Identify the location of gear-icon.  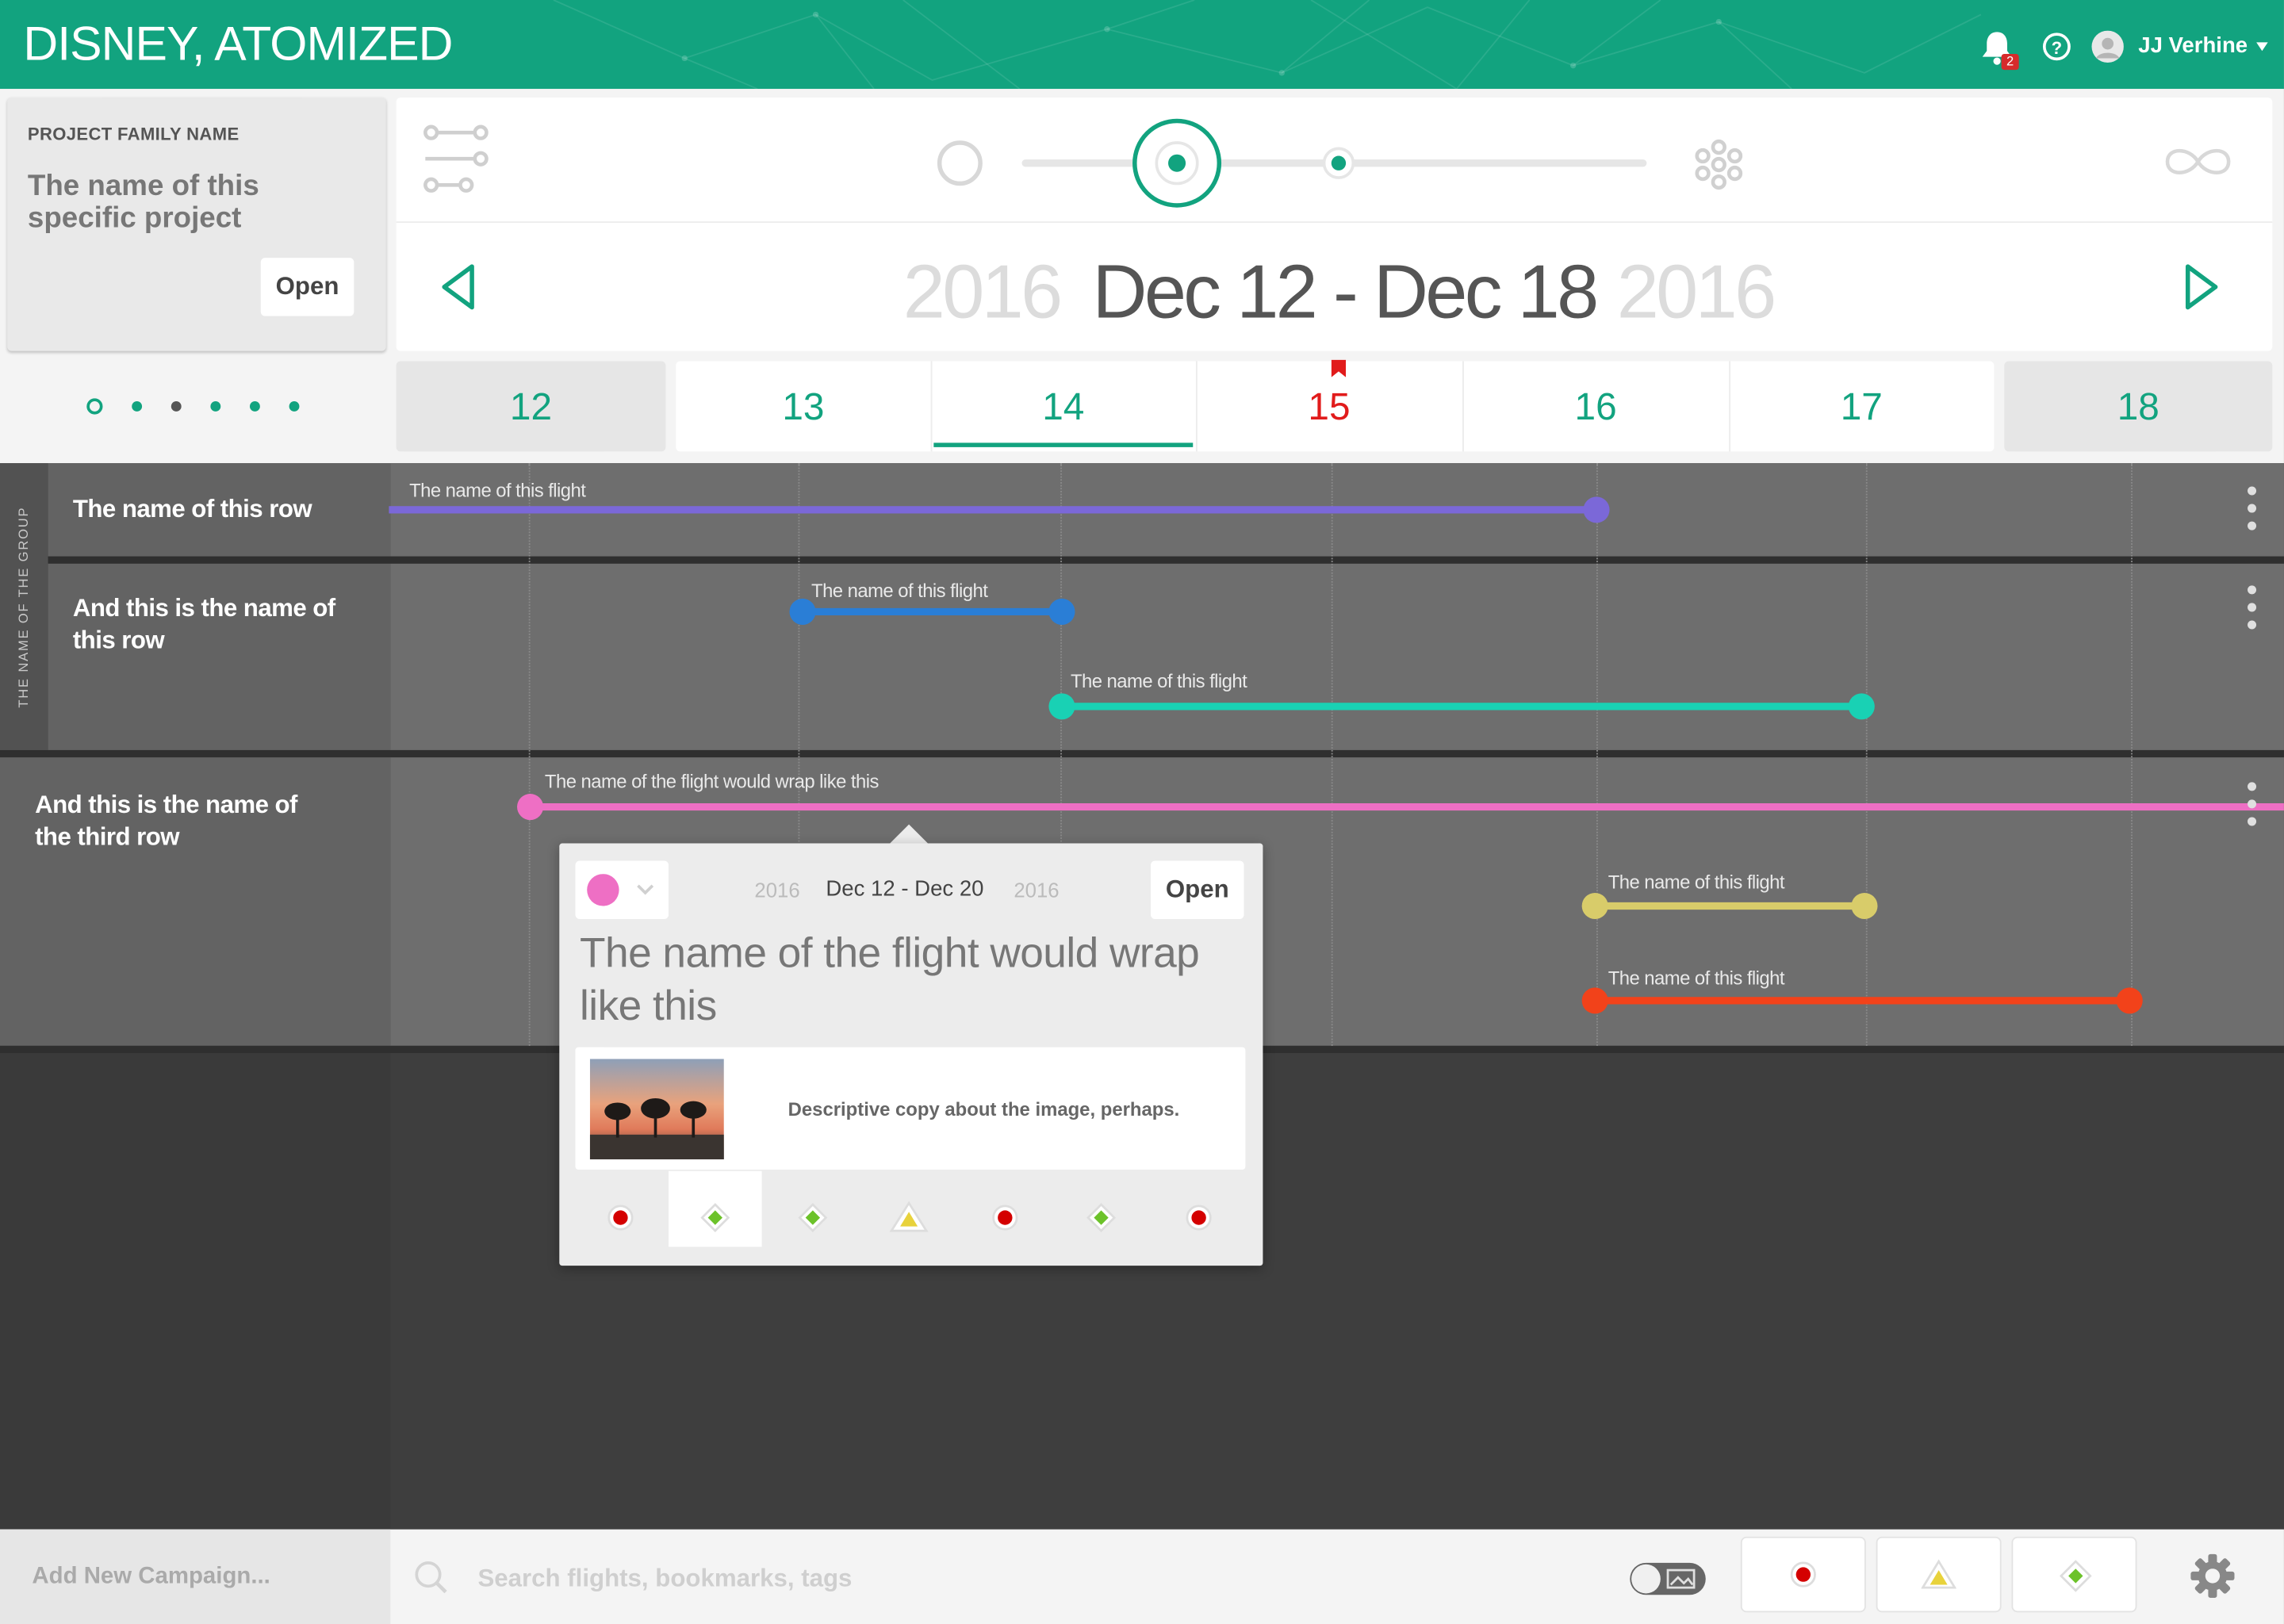
(2213, 1576).